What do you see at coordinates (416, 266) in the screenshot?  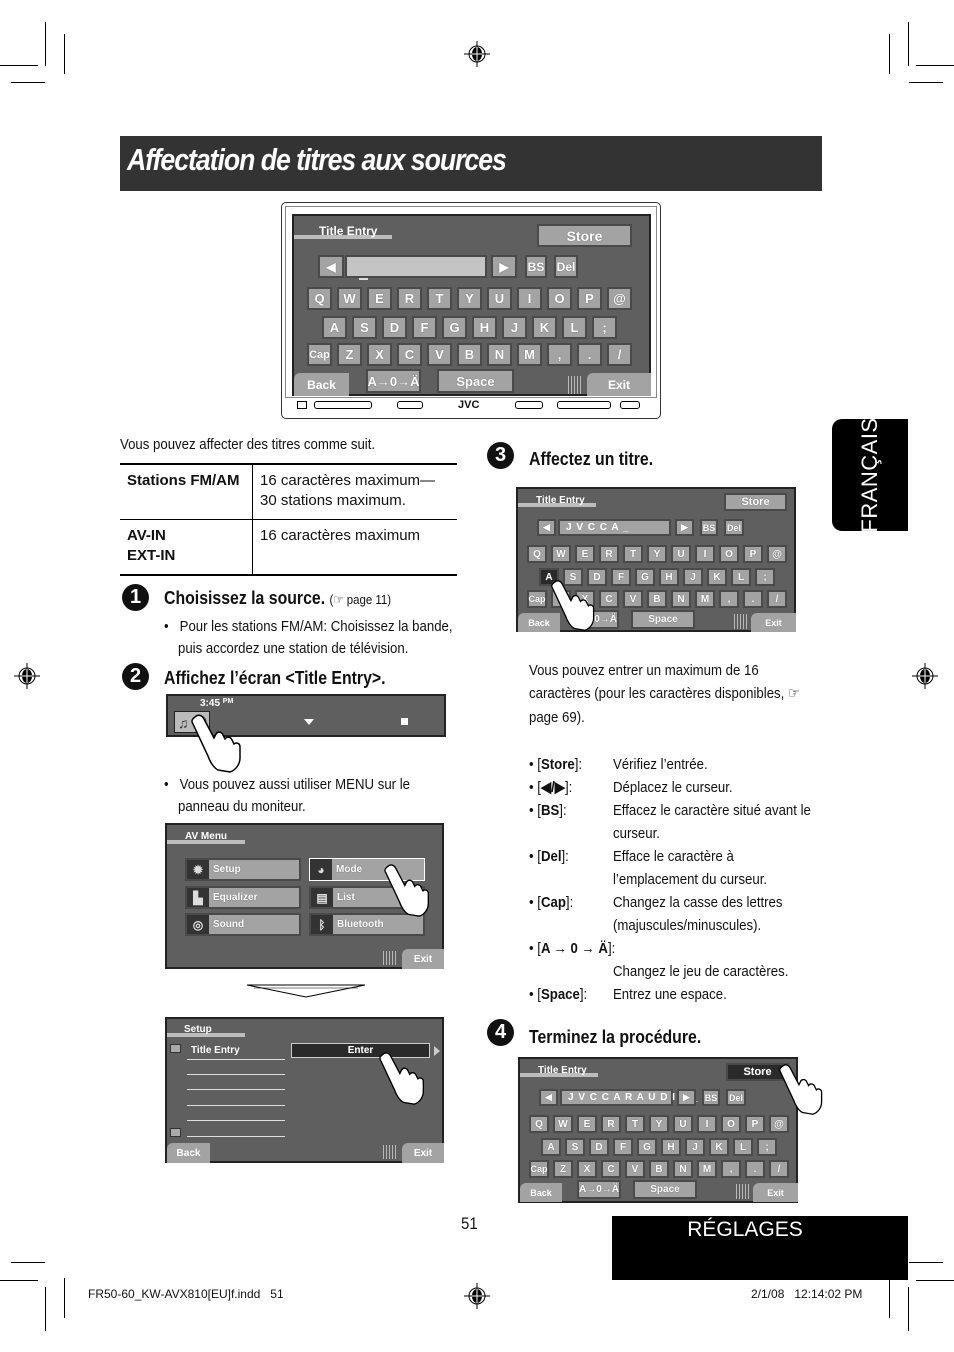 I see `title-input` at bounding box center [416, 266].